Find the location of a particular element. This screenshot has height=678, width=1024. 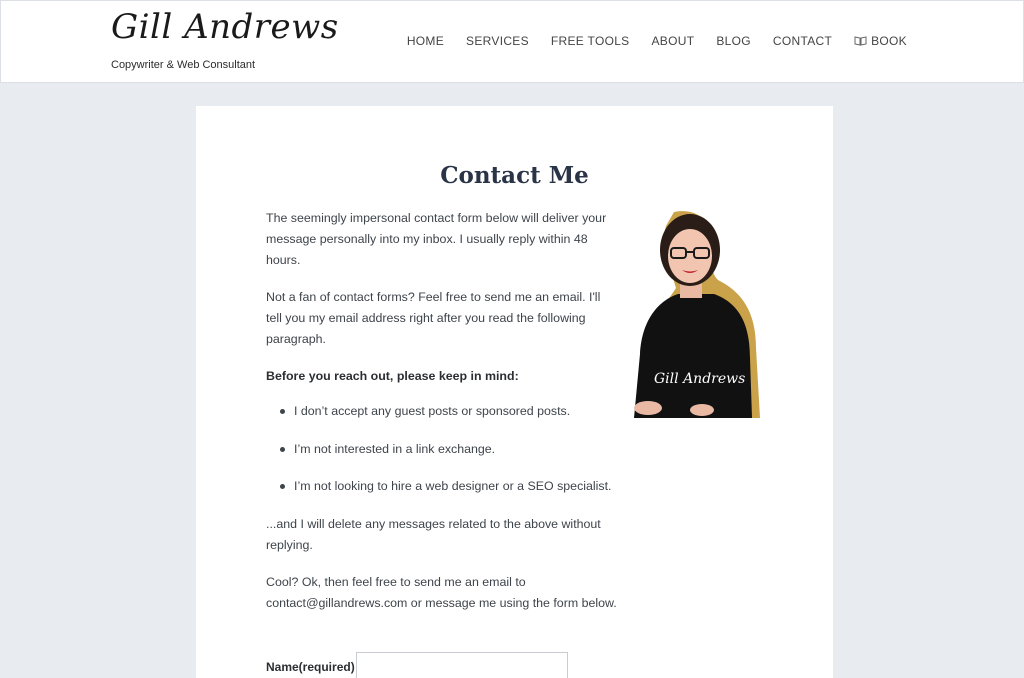

list-item: I’m not interested in a link exchange. is located at coordinates (448, 449).